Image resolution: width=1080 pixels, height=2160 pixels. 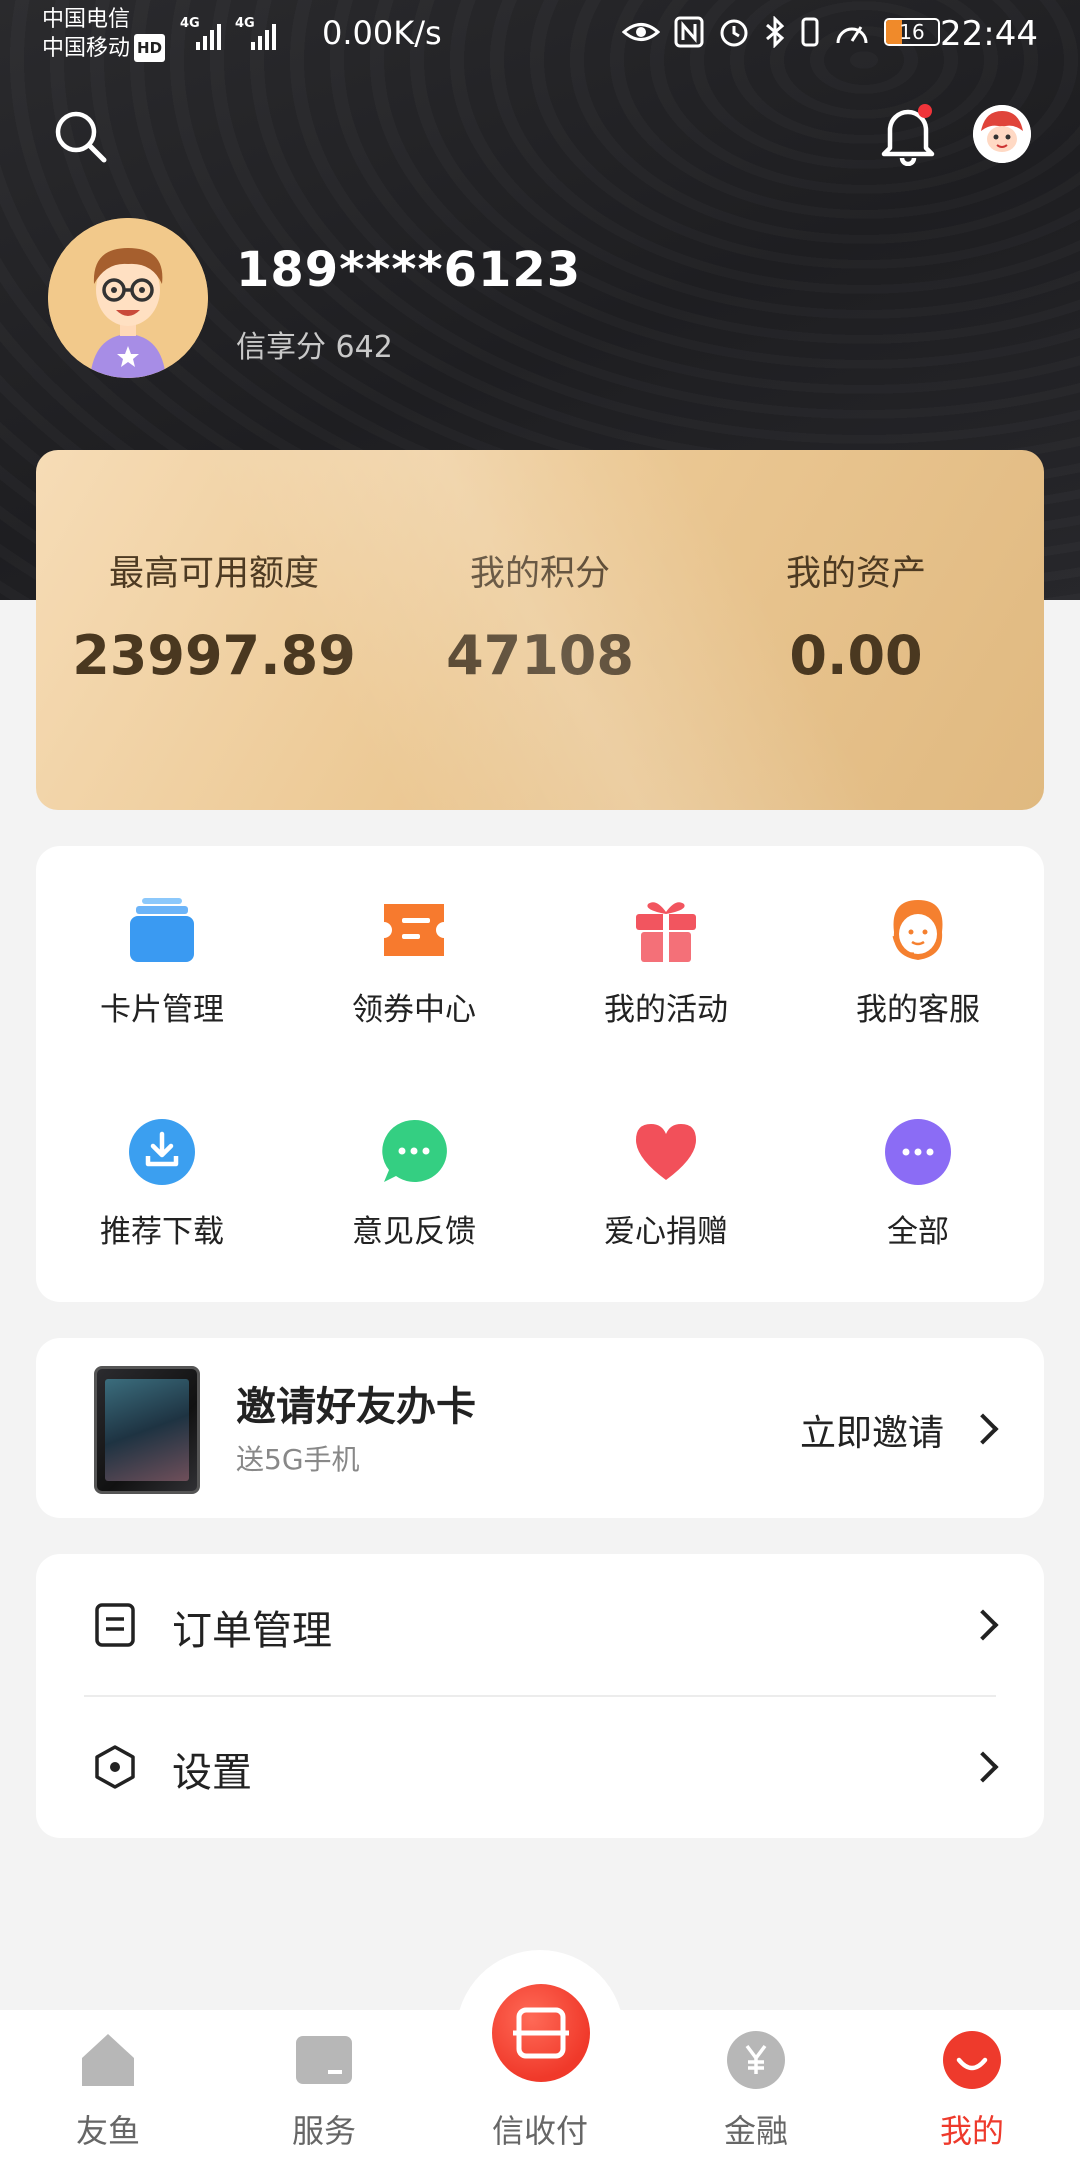 I want to click on feature-recommend-download: 推荐下载, so click(x=162, y=1198).